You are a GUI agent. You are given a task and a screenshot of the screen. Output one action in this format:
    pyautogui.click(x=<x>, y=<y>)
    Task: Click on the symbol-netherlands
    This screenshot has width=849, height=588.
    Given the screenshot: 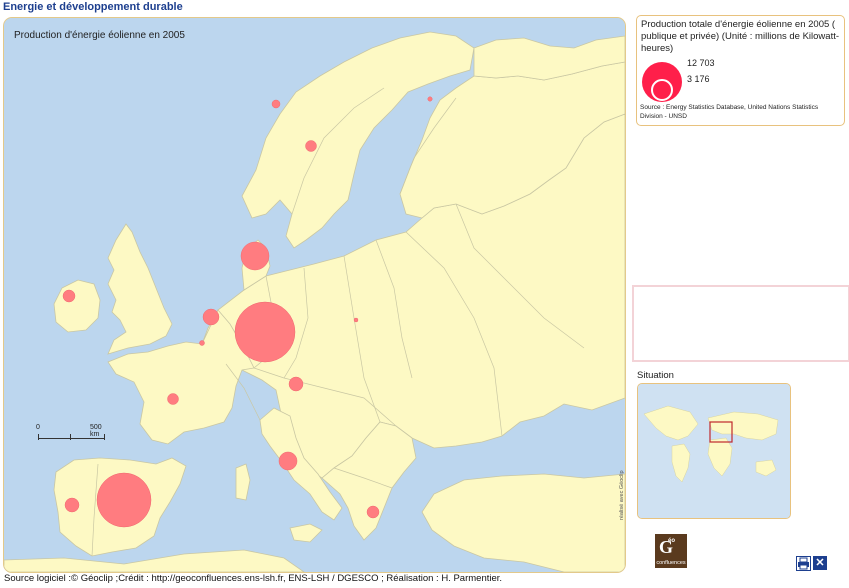 What is the action you would take?
    pyautogui.click(x=211, y=317)
    